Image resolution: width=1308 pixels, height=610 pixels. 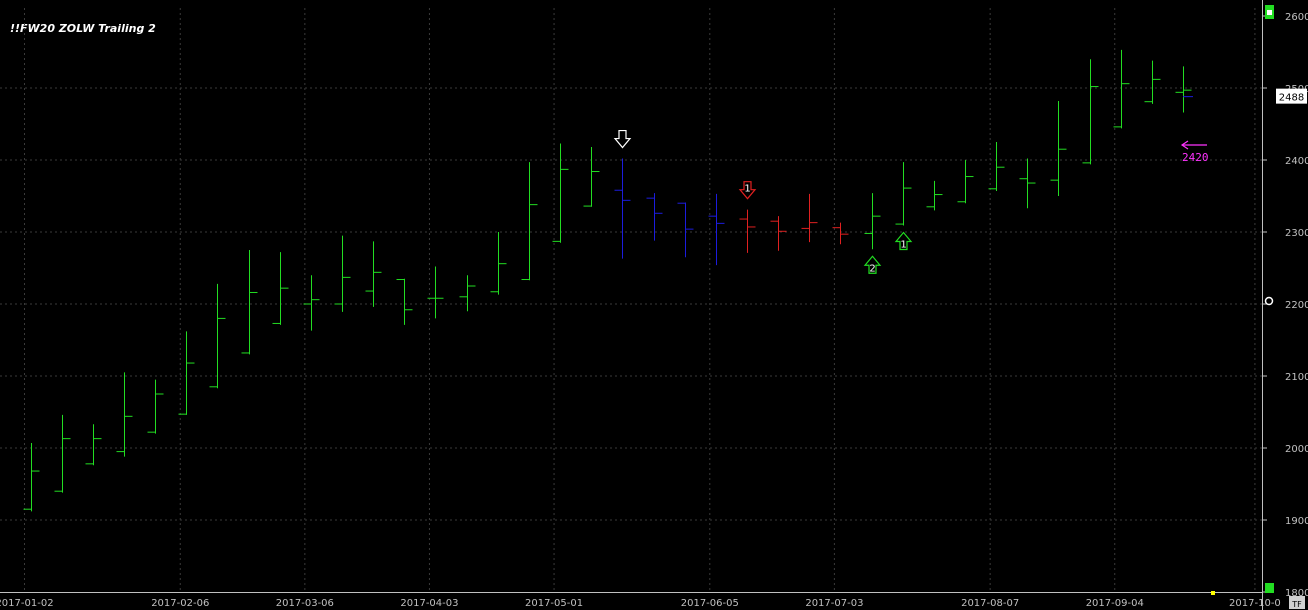 What do you see at coordinates (990, 603) in the screenshot?
I see `x-tick-label: 2017-08-07` at bounding box center [990, 603].